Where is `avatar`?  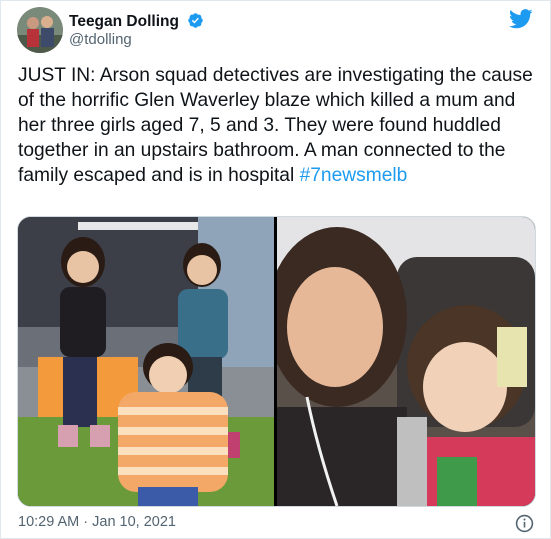
avatar is located at coordinates (40, 30).